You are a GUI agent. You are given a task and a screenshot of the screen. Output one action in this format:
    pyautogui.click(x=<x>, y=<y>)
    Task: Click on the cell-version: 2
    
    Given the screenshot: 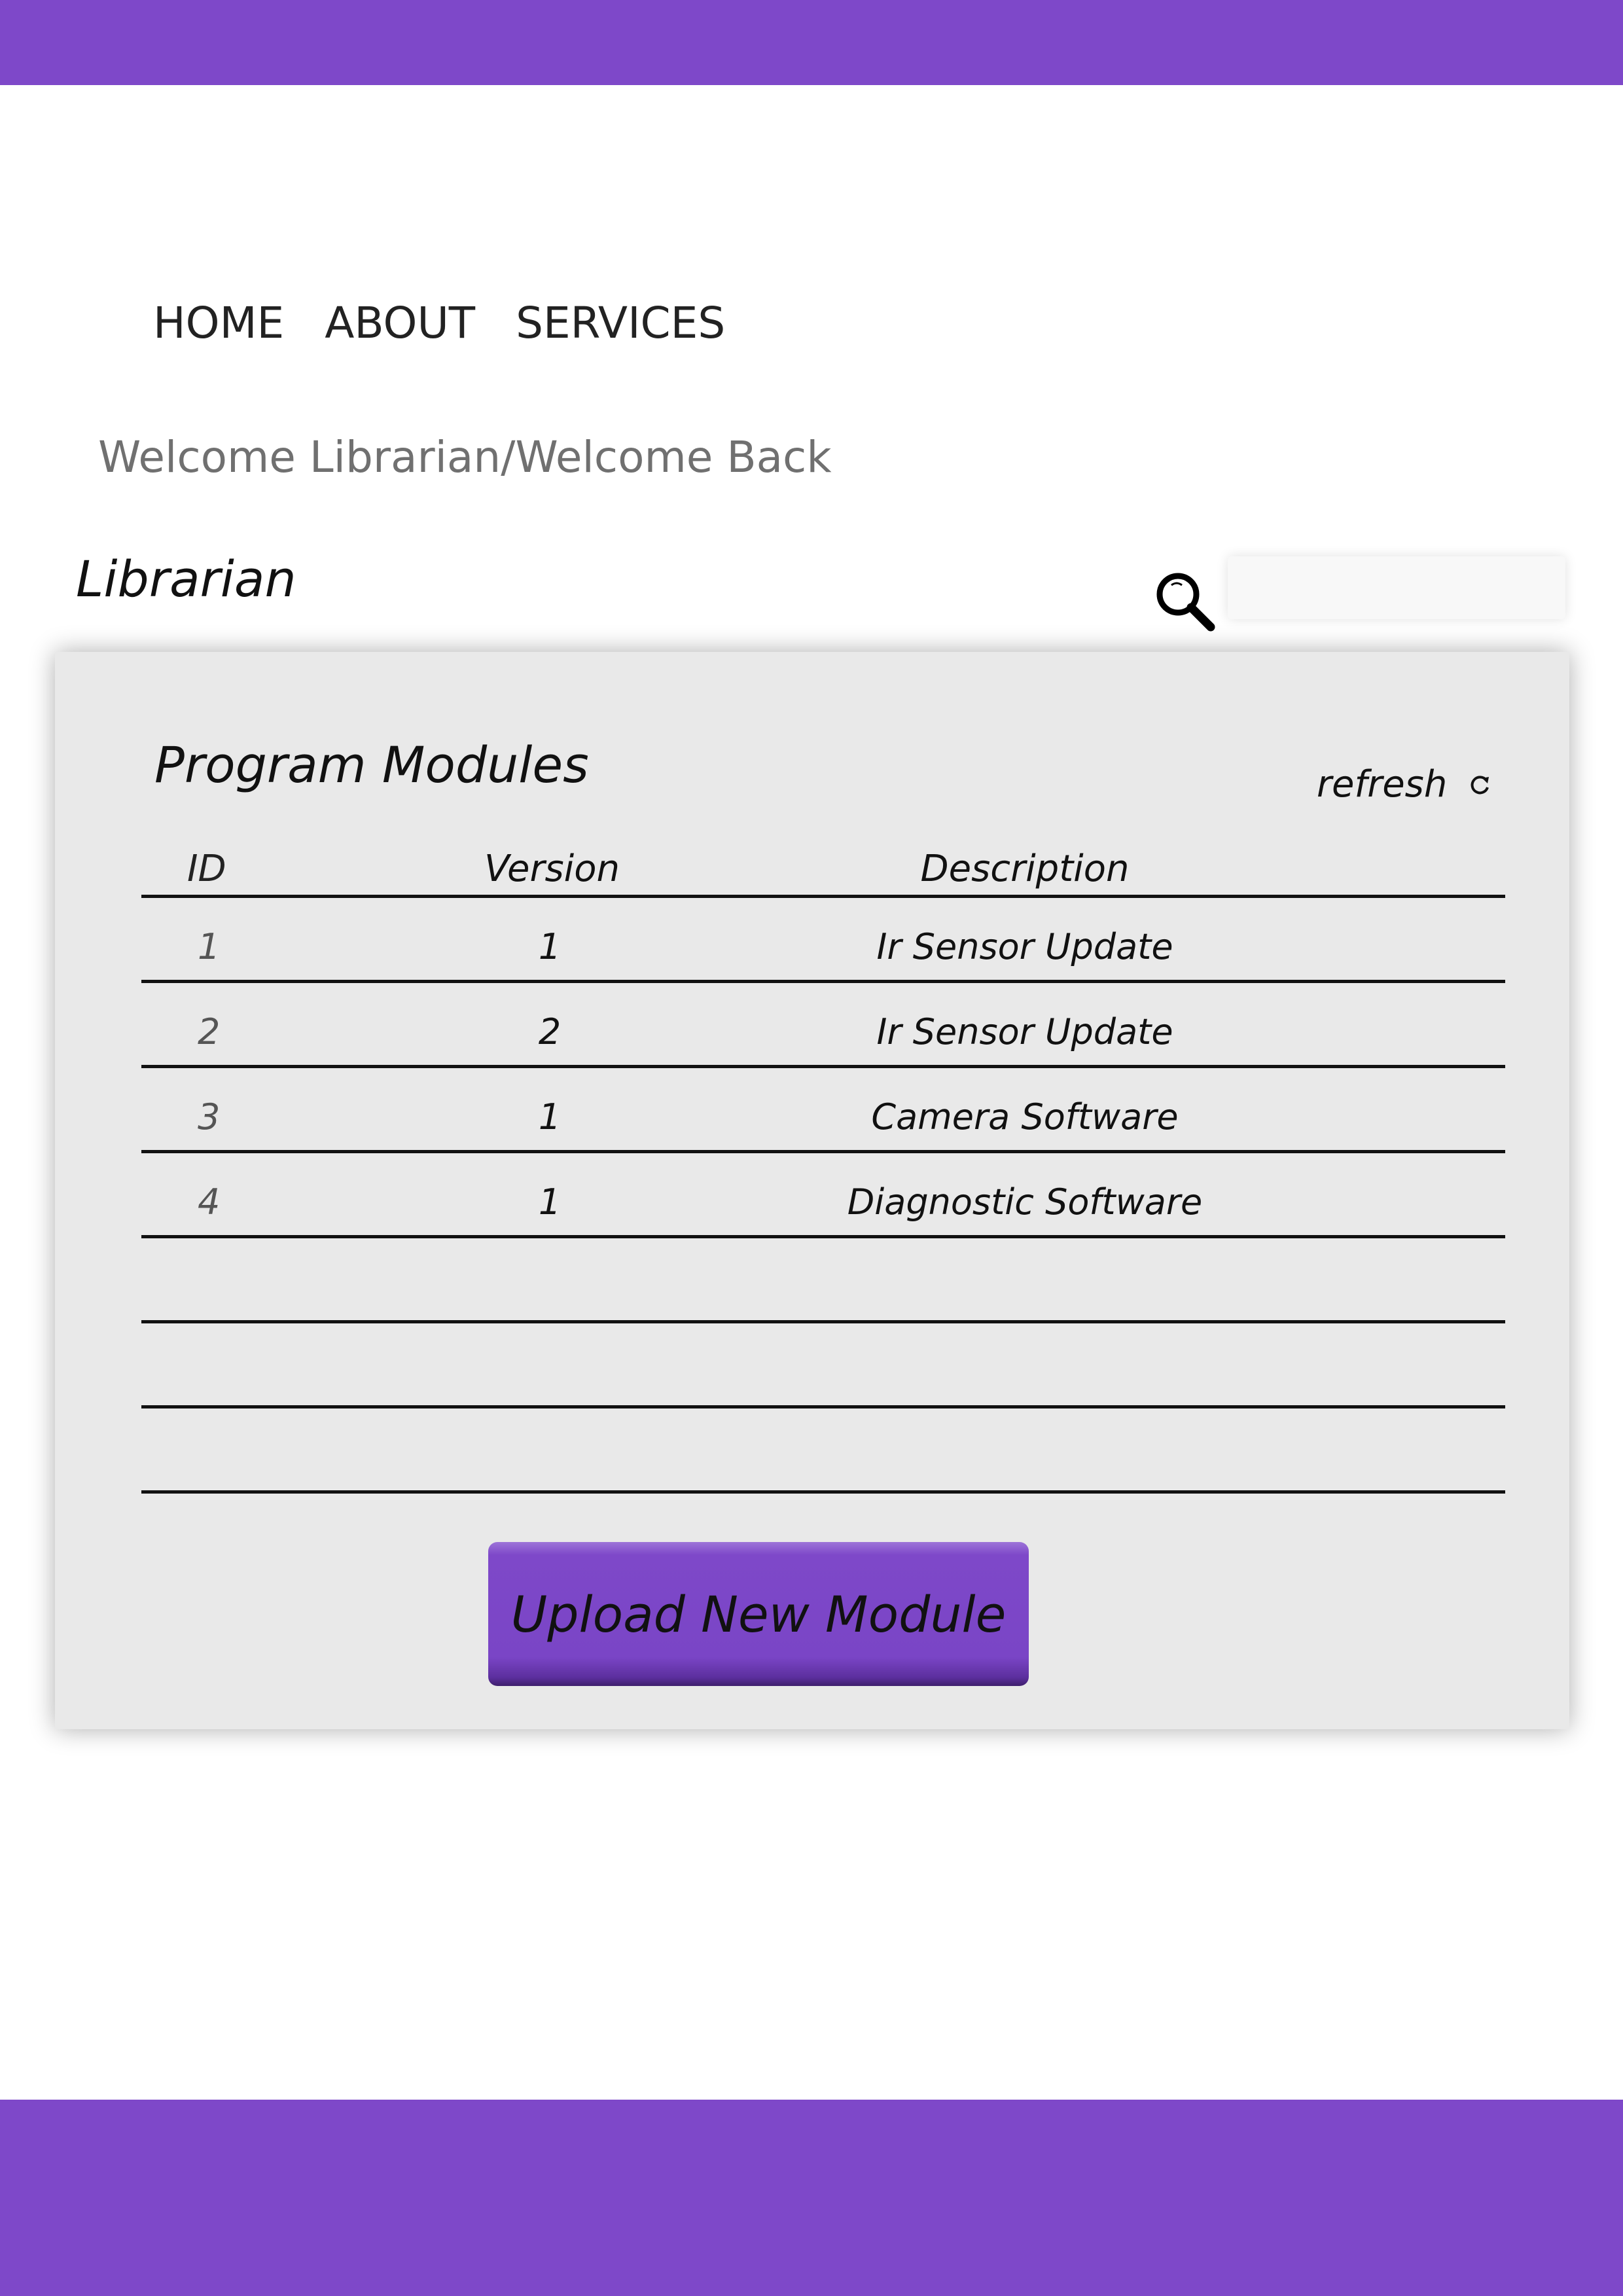 What is the action you would take?
    pyautogui.click(x=550, y=1031)
    